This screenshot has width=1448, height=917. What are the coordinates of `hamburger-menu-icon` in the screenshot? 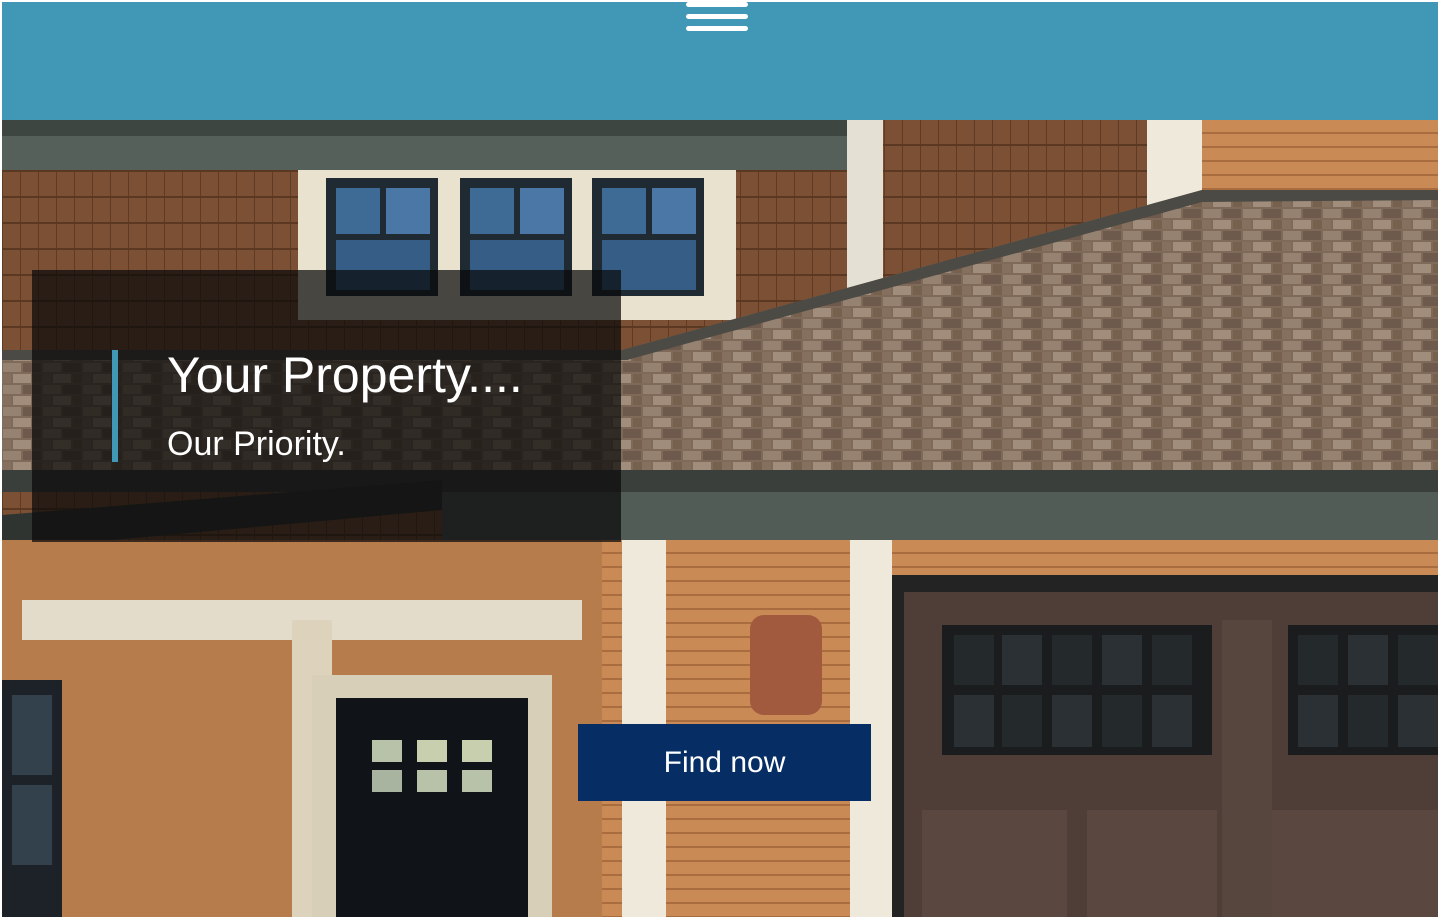 It's located at (717, 18).